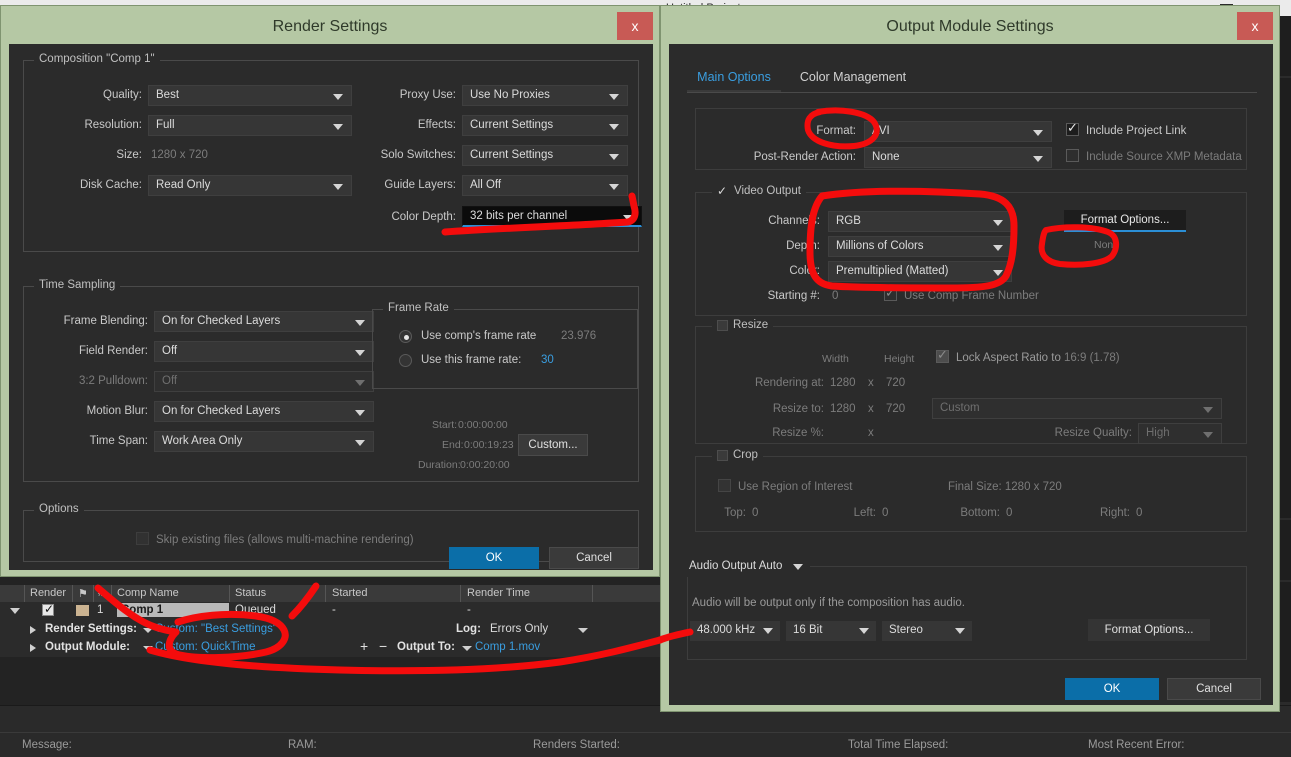 Image resolution: width=1291 pixels, height=757 pixels. I want to click on proxy-use-dropdown: Use No Proxies, so click(545, 95).